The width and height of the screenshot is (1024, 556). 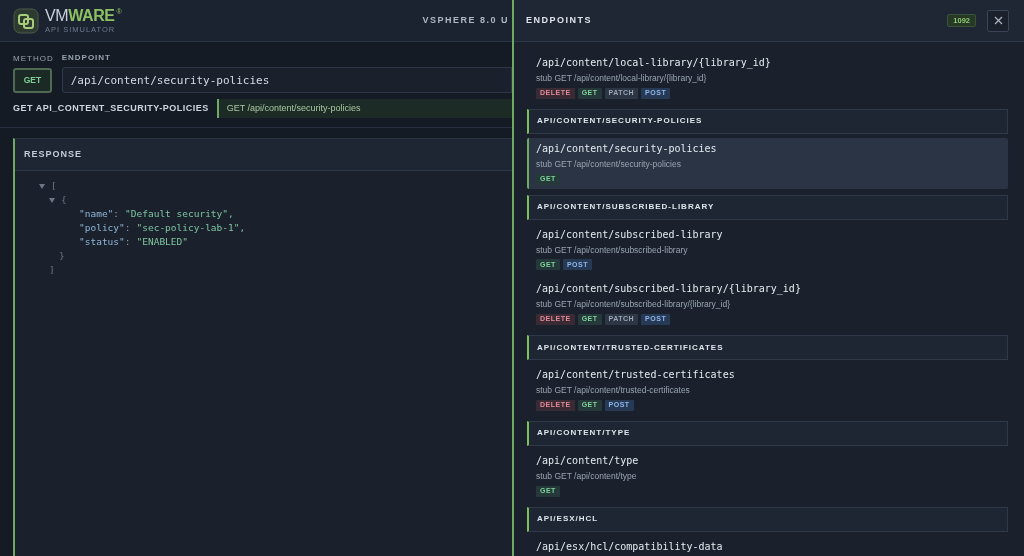 I want to click on endpoint-item: /api/esx/hcl/compatibility-data, so click(x=767, y=545).